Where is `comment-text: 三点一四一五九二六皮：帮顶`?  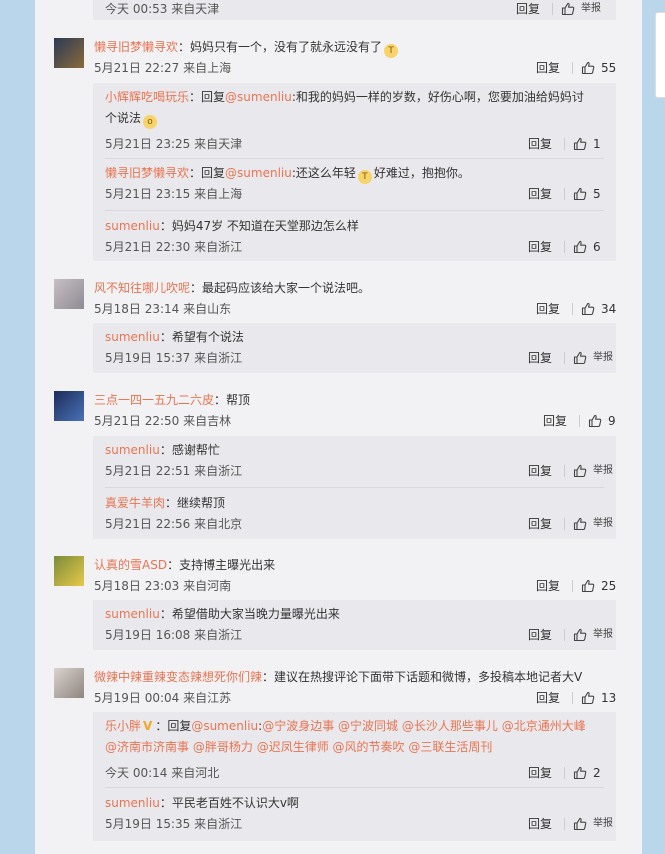 comment-text: 三点一四一五九二六皮：帮顶 is located at coordinates (172, 400).